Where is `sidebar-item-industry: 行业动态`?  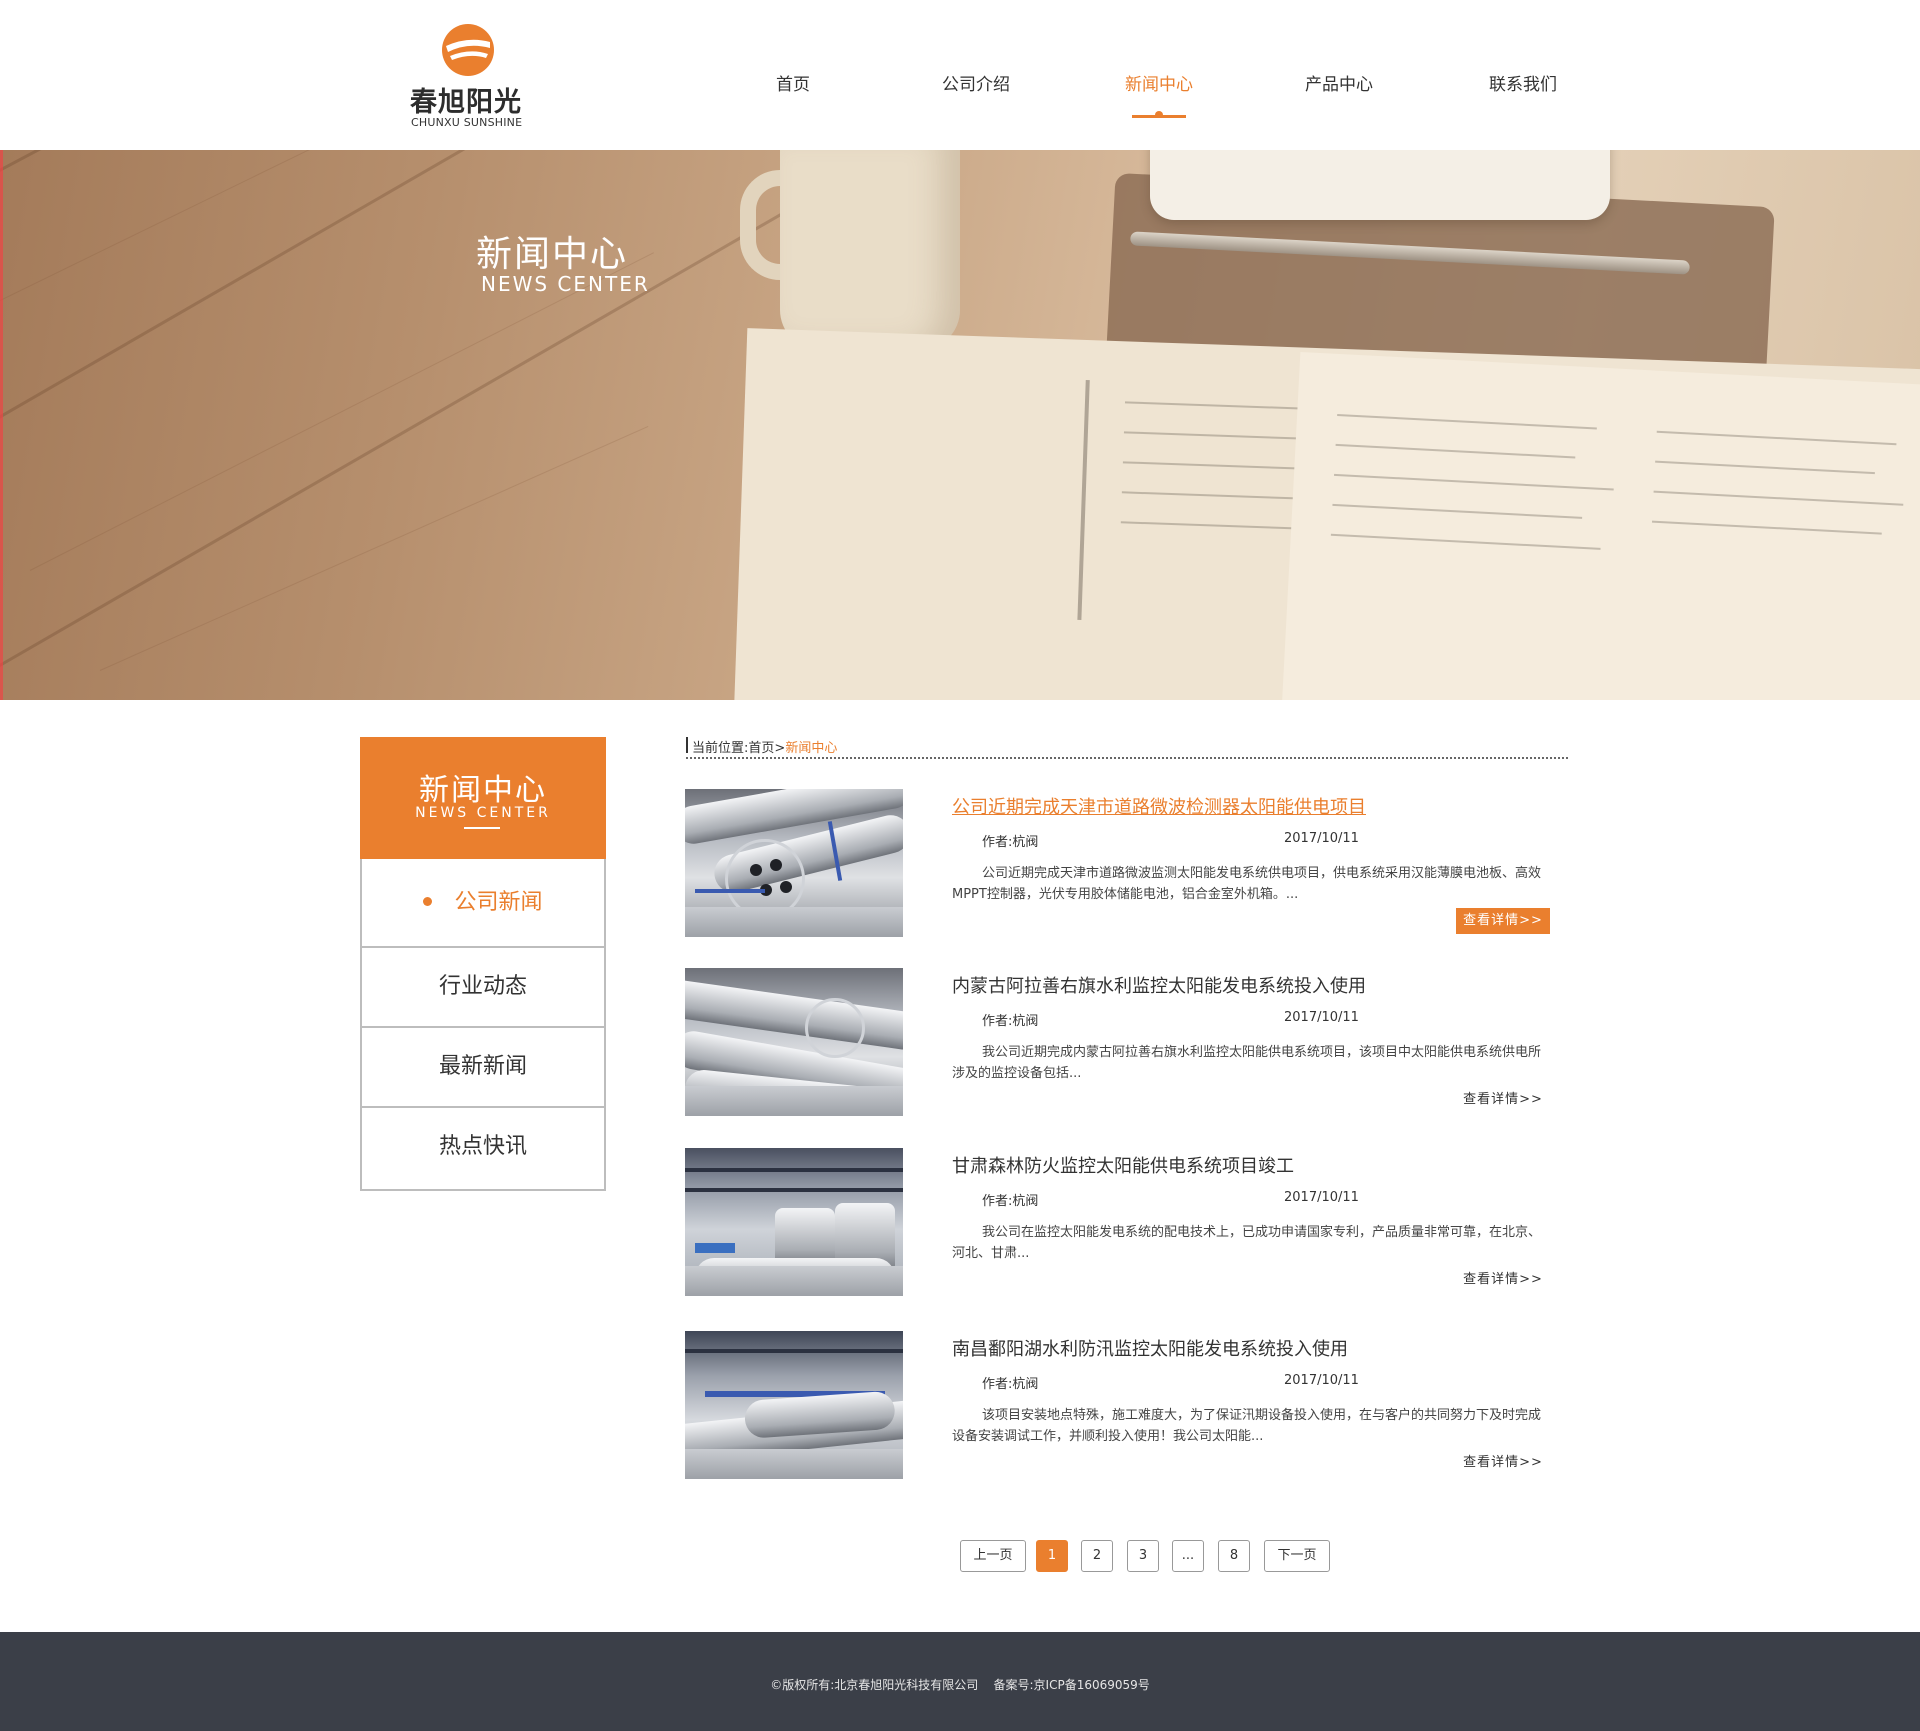
sidebar-item-industry: 行业动态 is located at coordinates (483, 988).